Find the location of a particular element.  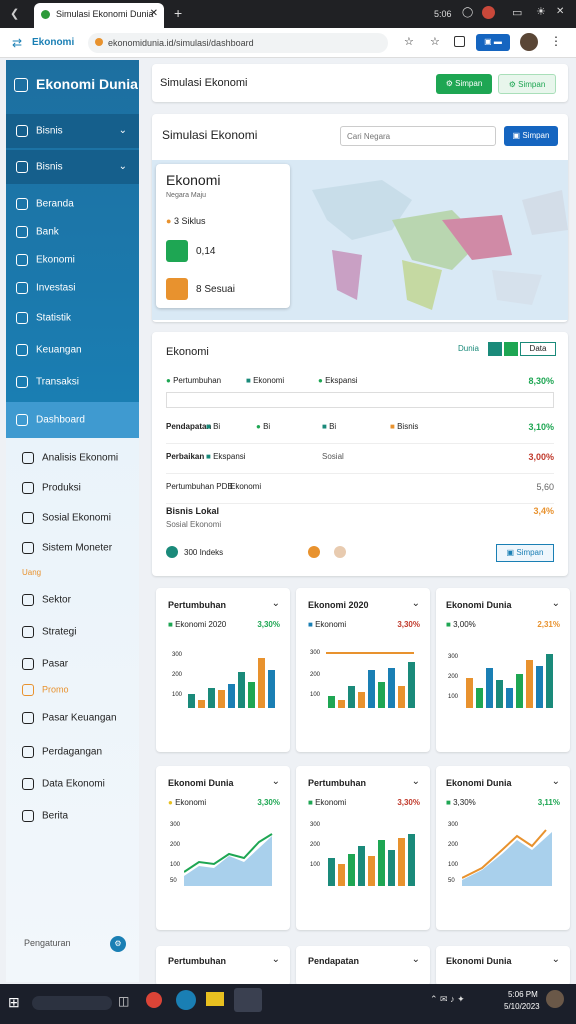

sidebar-item-statistik: Statistik is located at coordinates (43, 318).